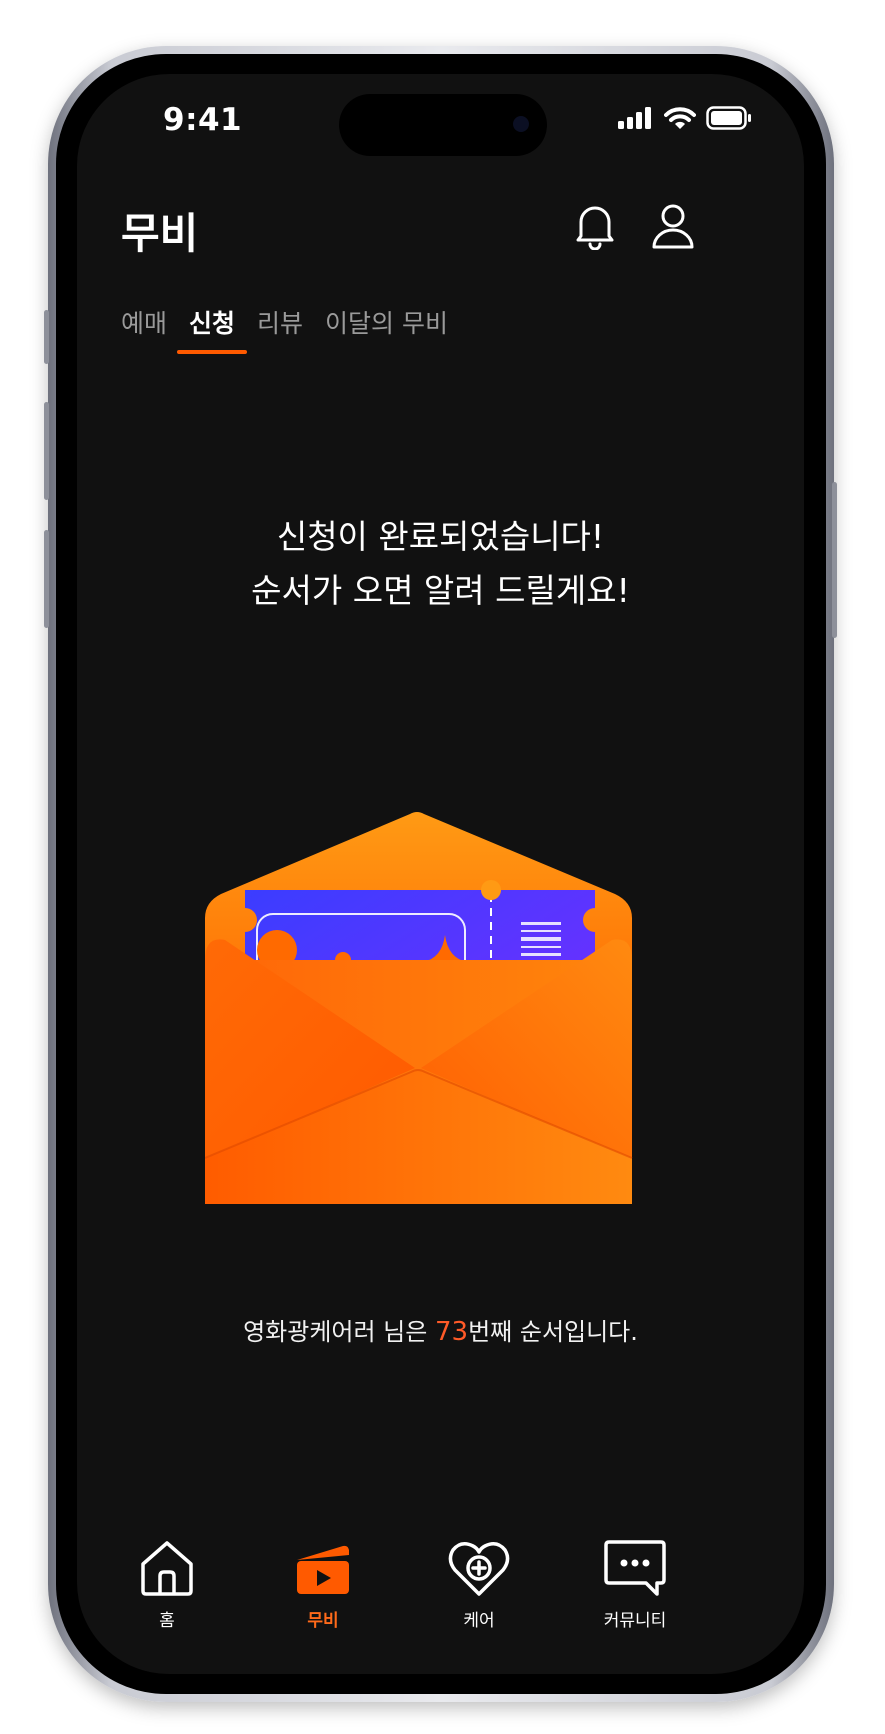 The height and width of the screenshot is (1734, 885). Describe the element at coordinates (439, 1012) in the screenshot. I see `envelope-ticket-illustration` at that location.